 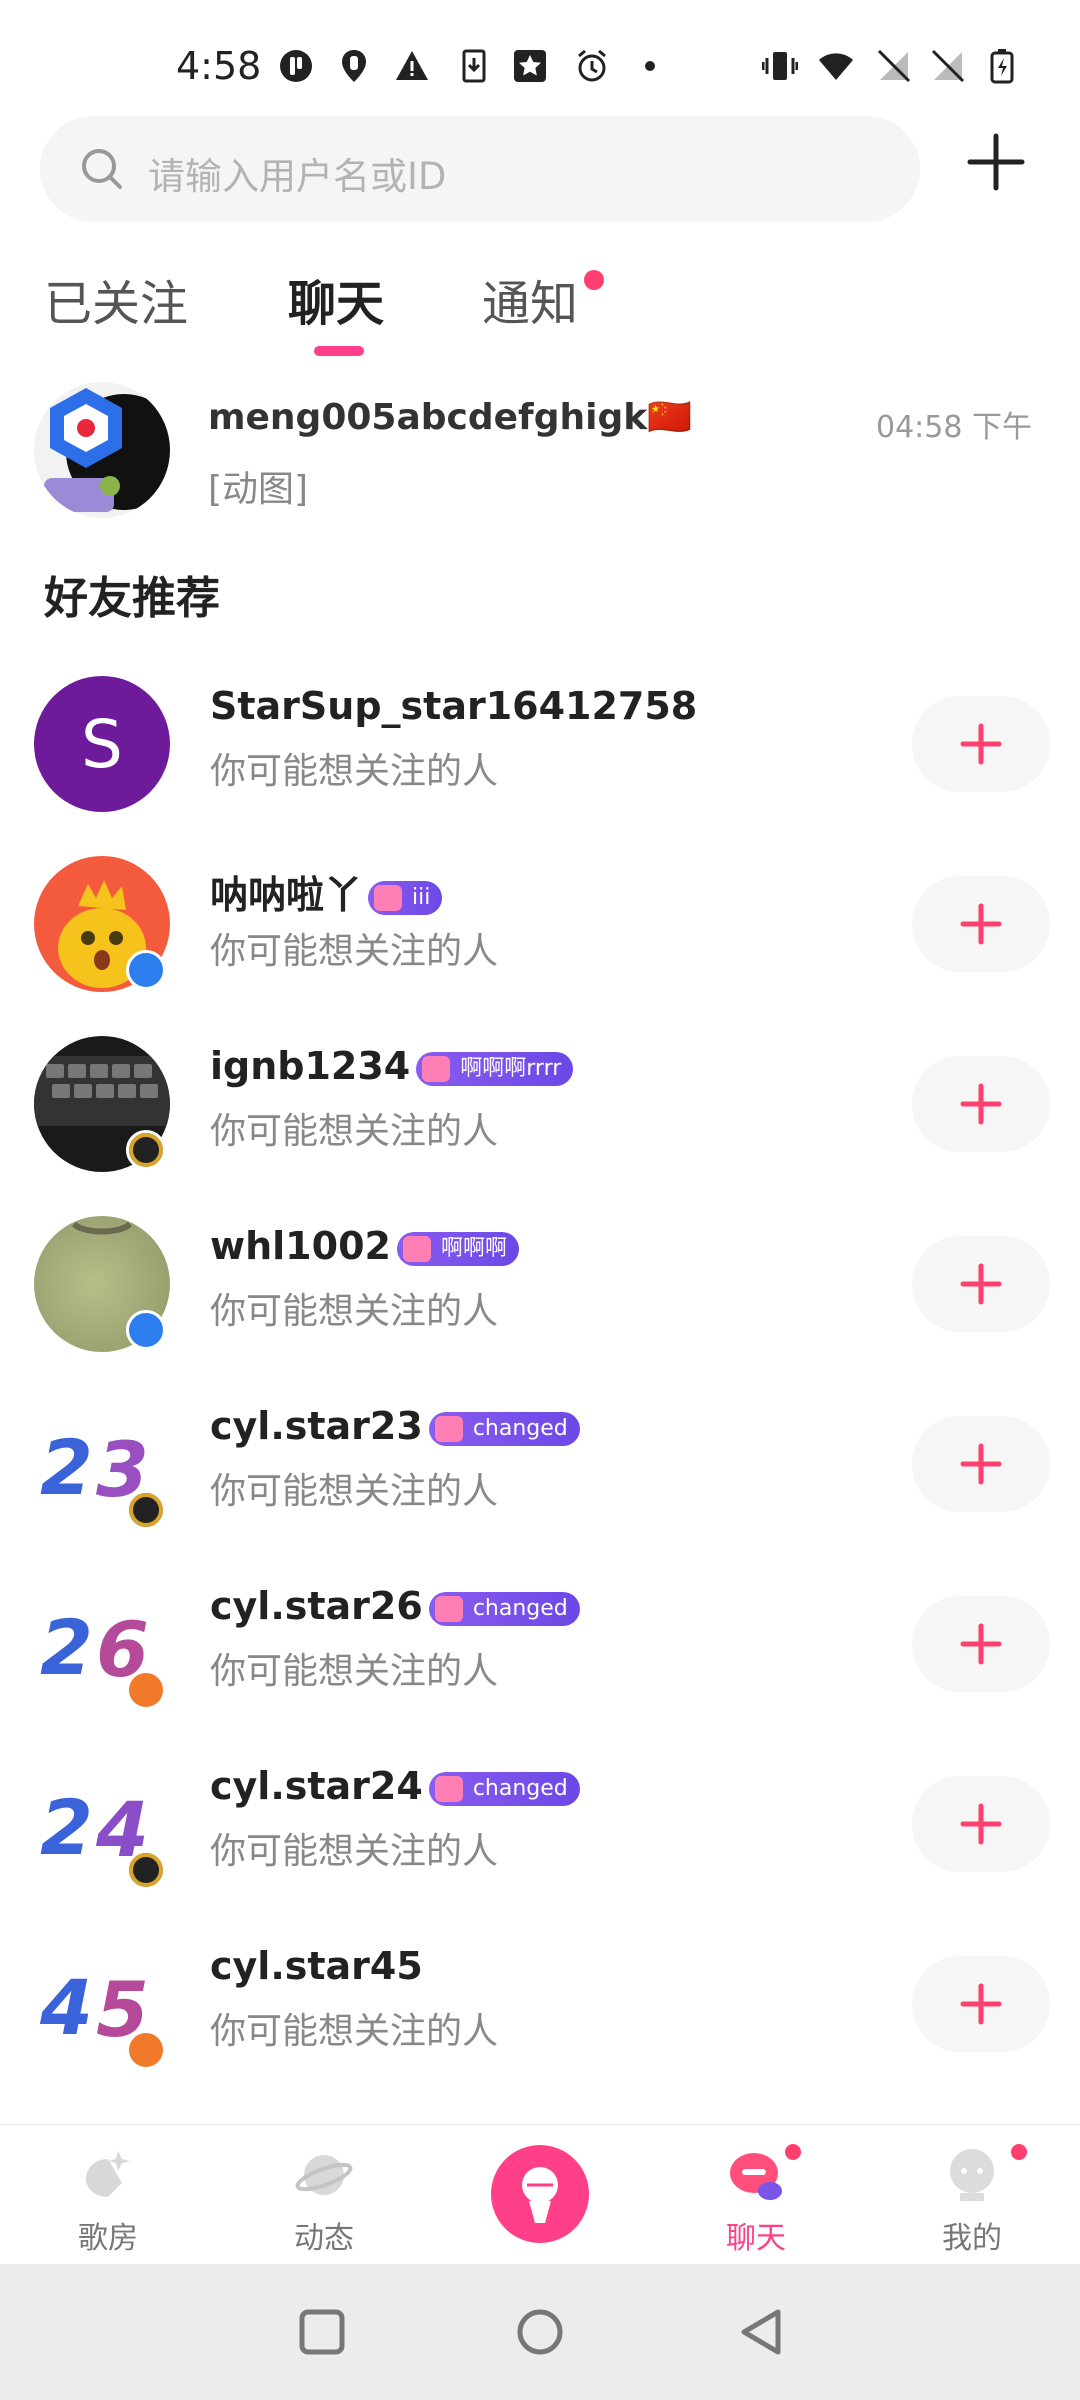 What do you see at coordinates (756, 2176) in the screenshot?
I see `chat-icon` at bounding box center [756, 2176].